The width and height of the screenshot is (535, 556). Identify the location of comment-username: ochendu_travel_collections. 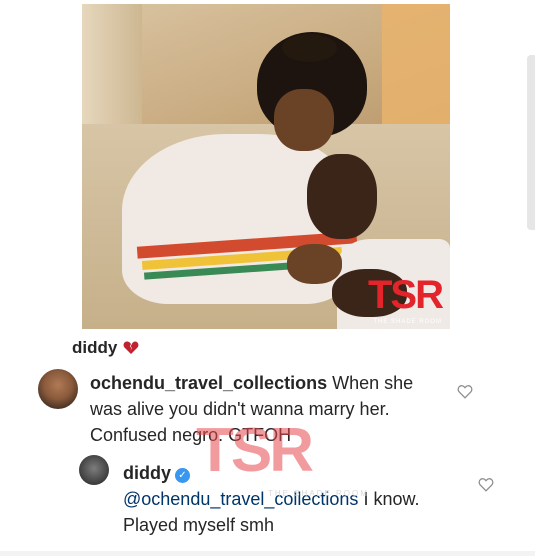
(208, 383).